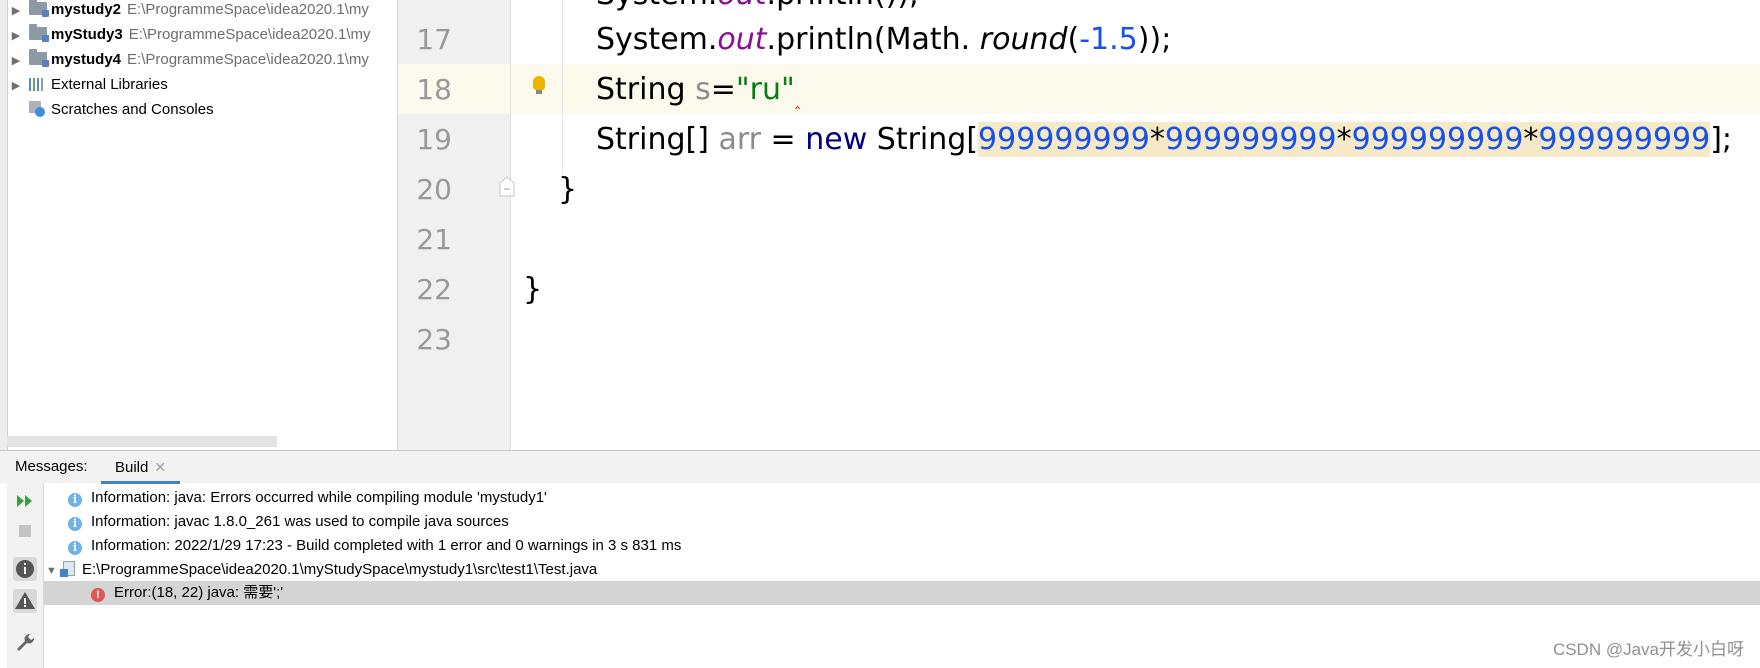 This screenshot has width=1760, height=668. I want to click on error-squiggle: ‸, so click(797, 99).